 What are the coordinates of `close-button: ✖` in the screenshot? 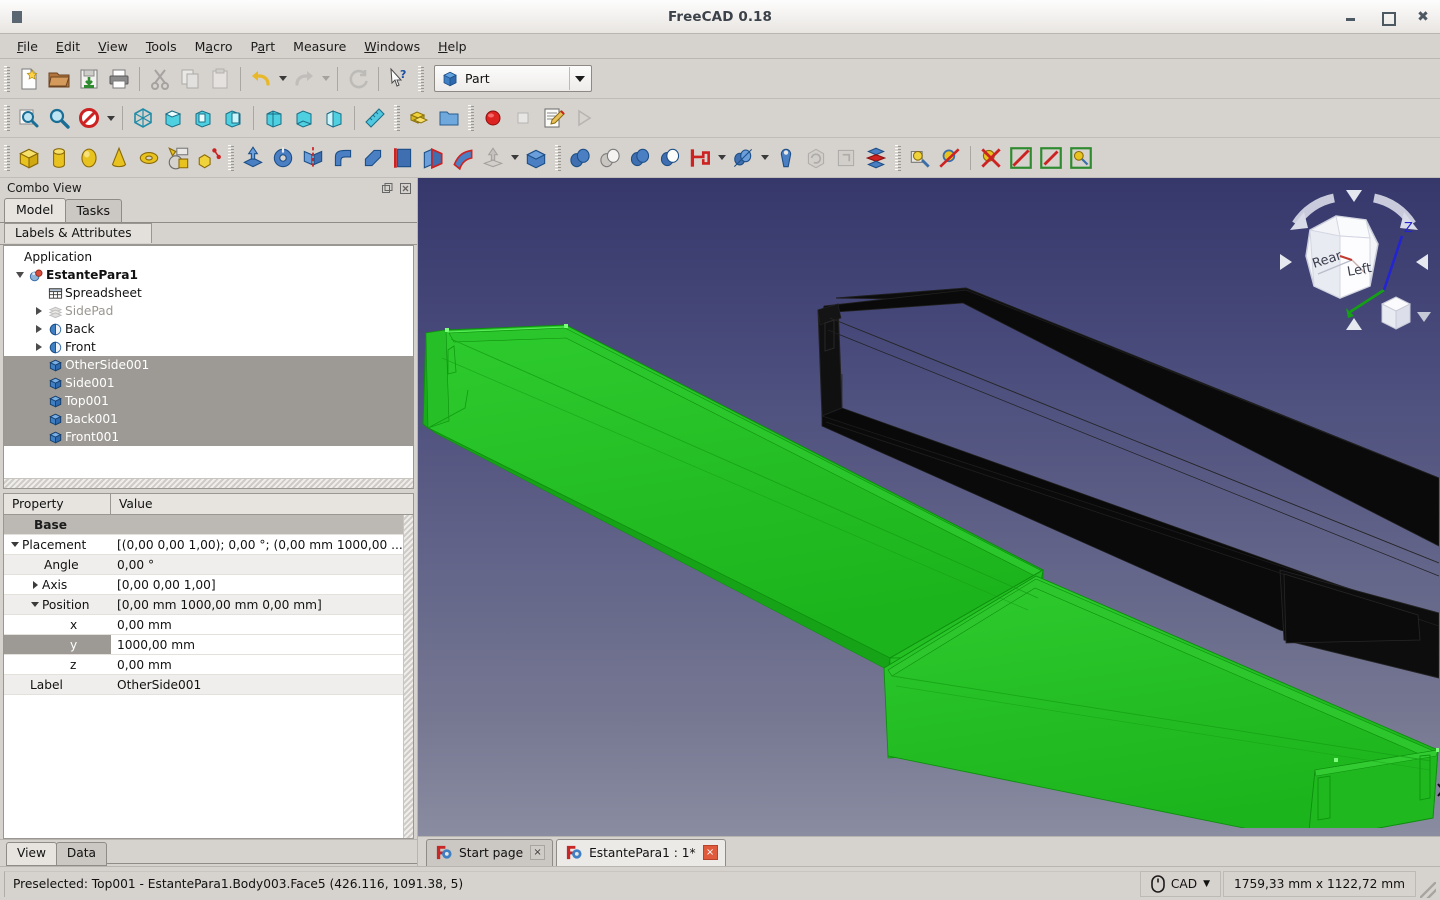 It's located at (1423, 17).